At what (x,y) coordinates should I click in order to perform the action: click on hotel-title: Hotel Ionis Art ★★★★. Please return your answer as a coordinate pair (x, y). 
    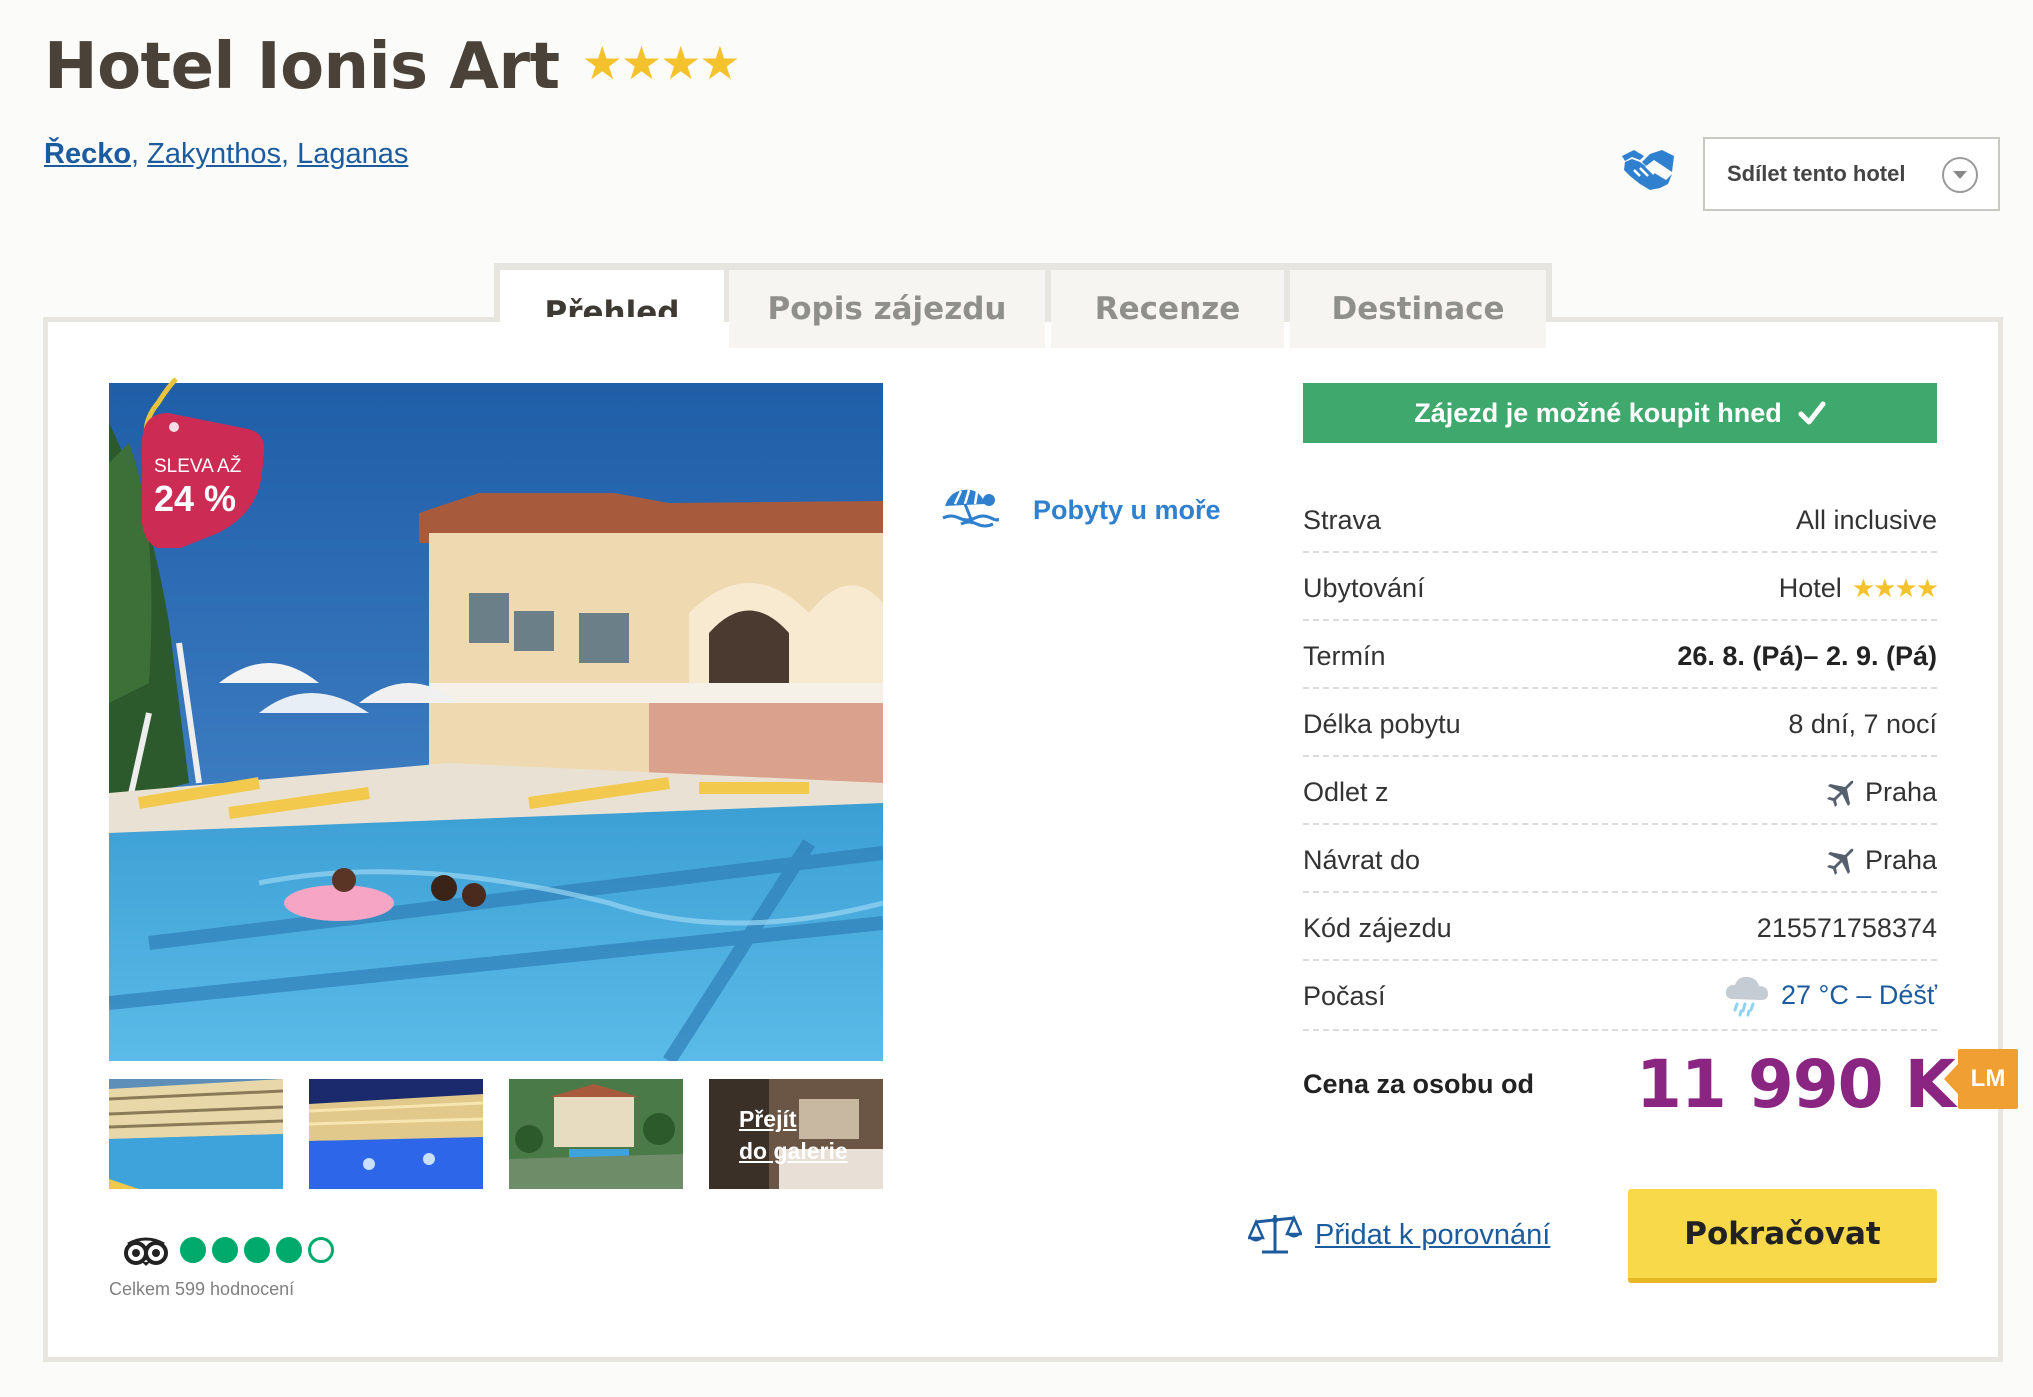
    Looking at the image, I should click on (392, 67).